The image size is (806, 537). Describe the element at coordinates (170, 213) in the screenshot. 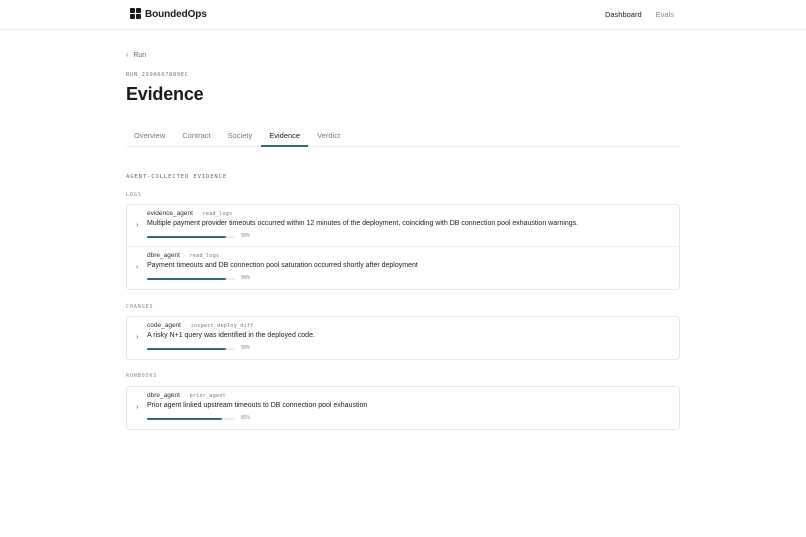

I see `agent-name: evidence_agent` at that location.